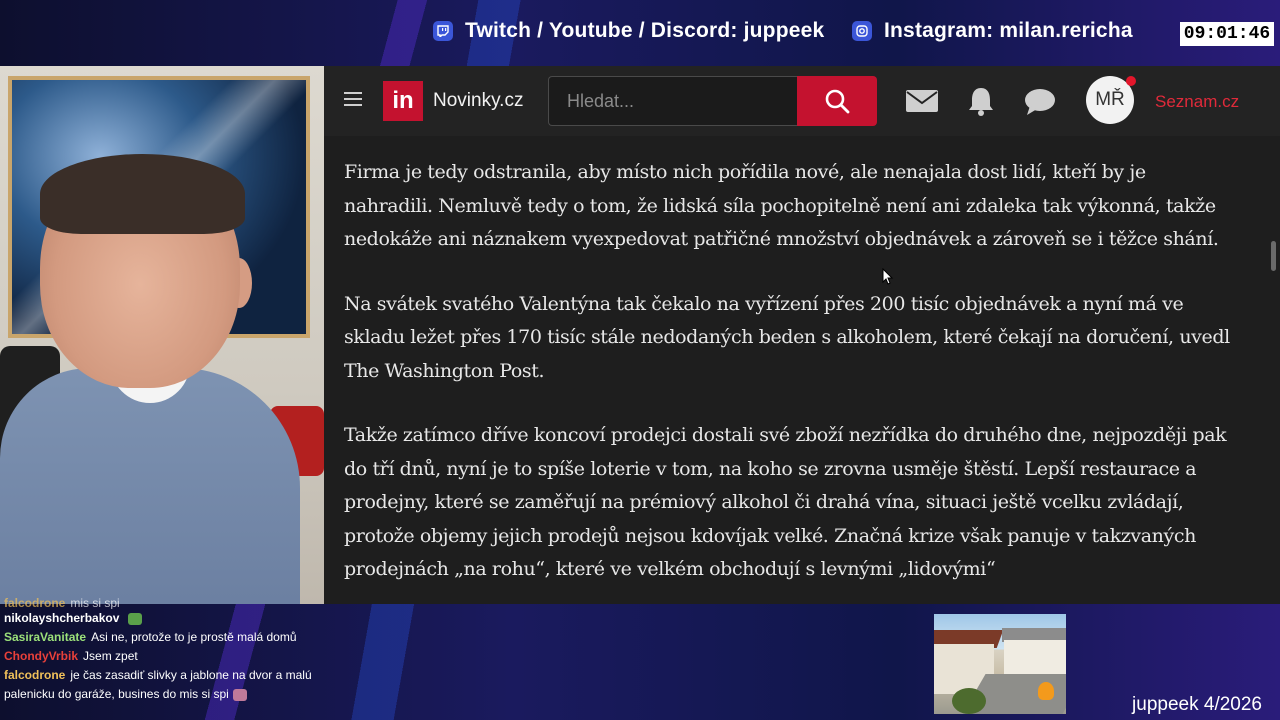  What do you see at coordinates (353, 99) in the screenshot?
I see `hamburger-menu-icon` at bounding box center [353, 99].